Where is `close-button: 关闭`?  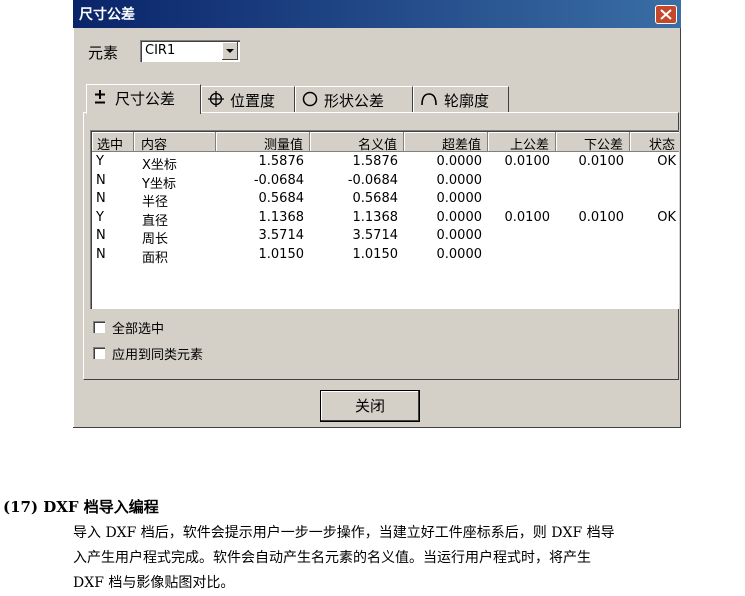 close-button: 关闭 is located at coordinates (370, 406).